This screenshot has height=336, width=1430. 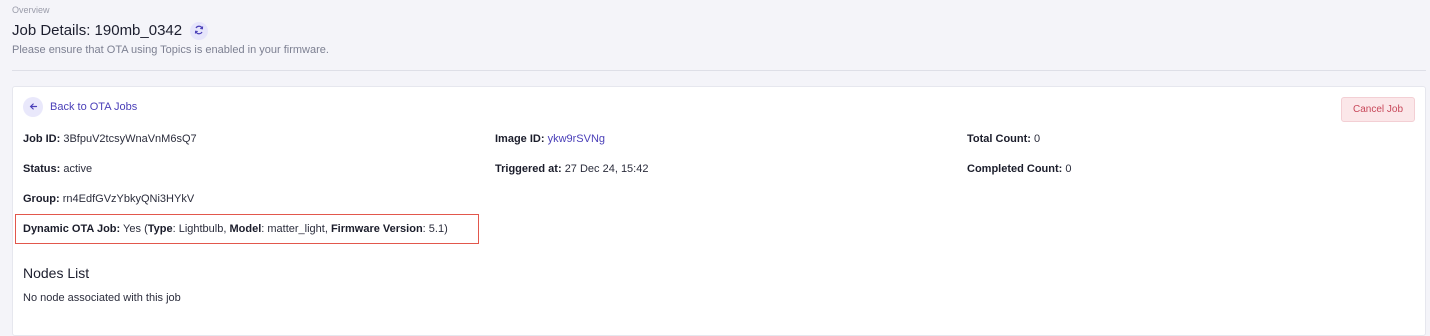 What do you see at coordinates (296, 229) in the screenshot?
I see `dynamic-ota-model-value: : matter_light,` at bounding box center [296, 229].